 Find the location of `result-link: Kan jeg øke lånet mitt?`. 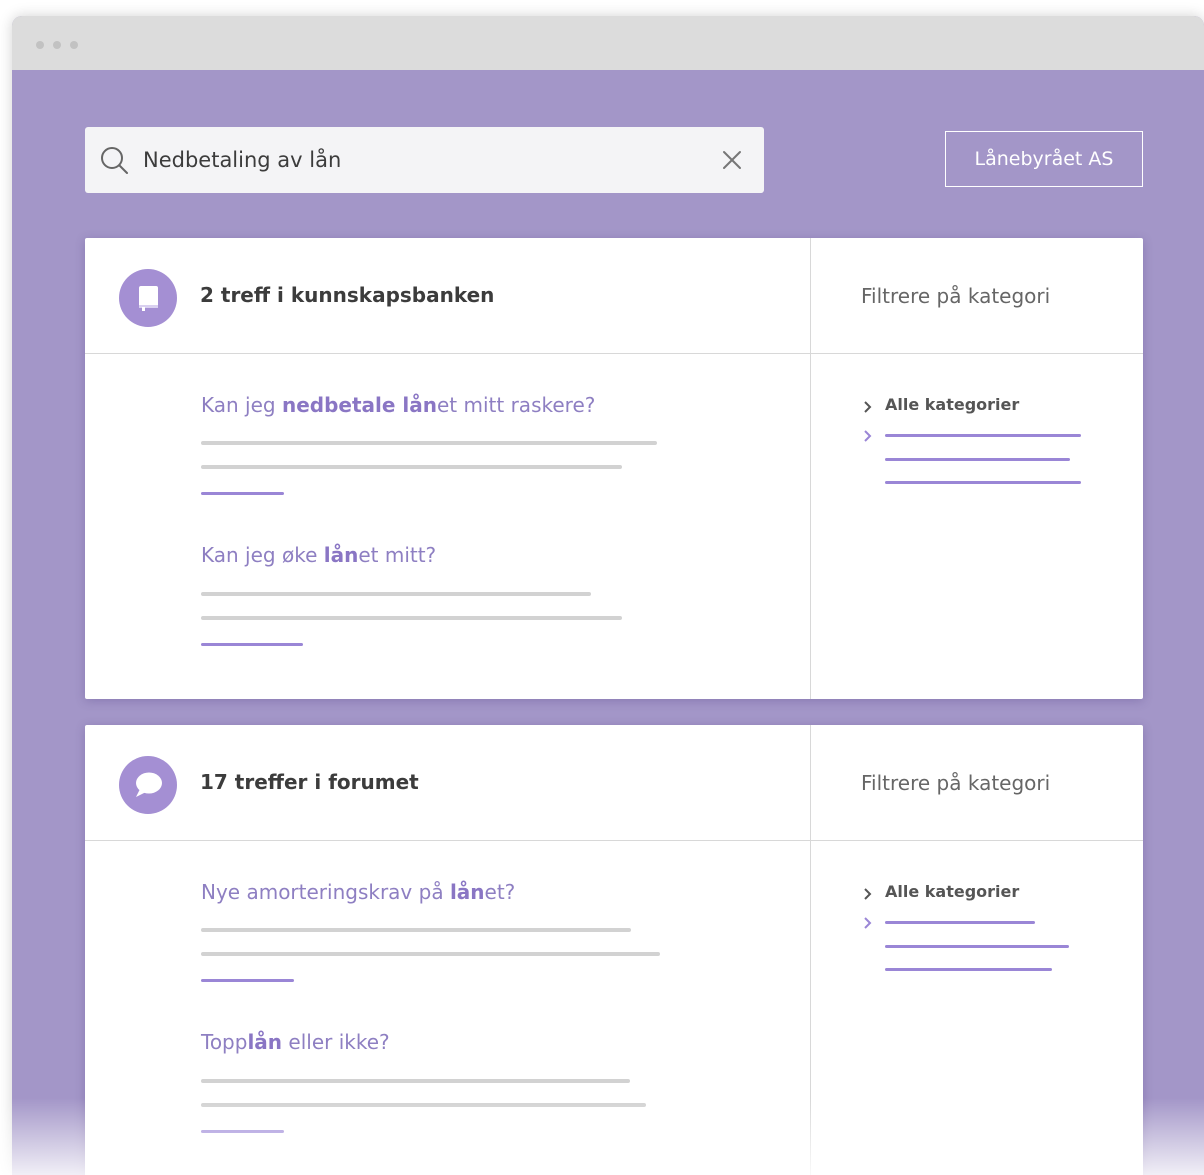

result-link: Kan jeg øke lånet mitt? is located at coordinates (318, 555).